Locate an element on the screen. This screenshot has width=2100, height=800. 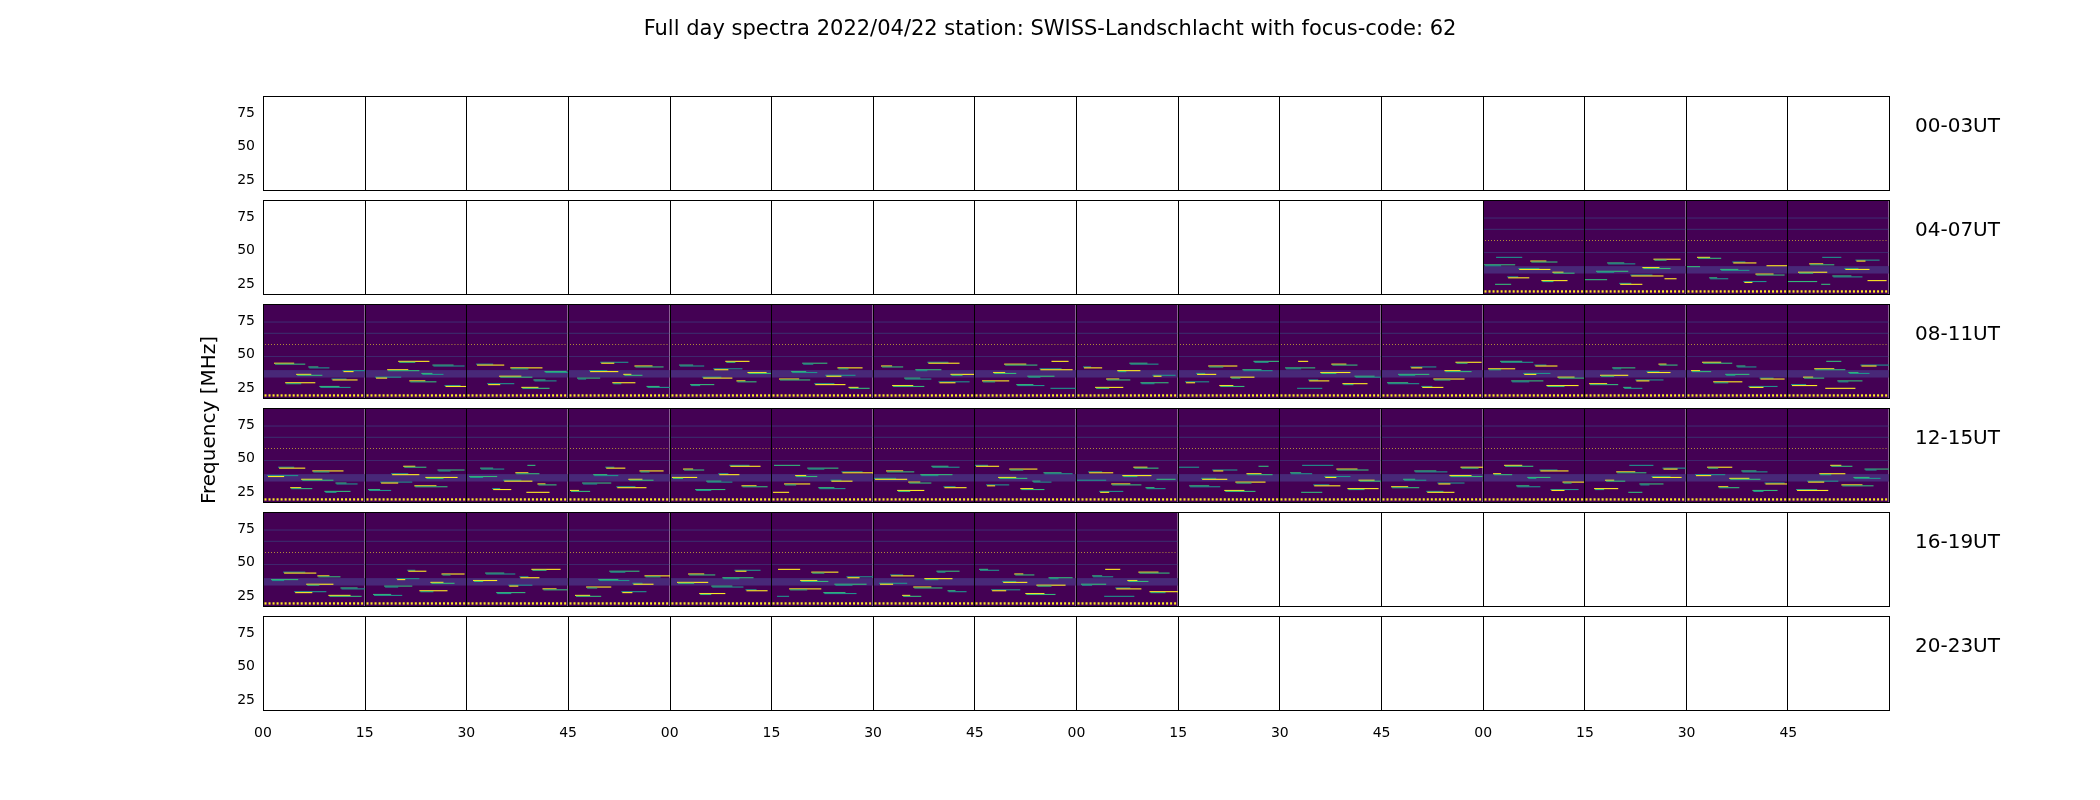
chart-title: Full day spectra 2022/04/22 station: SWISS-Landschlacht with focus-code: 62 is located at coordinates (1050, 28).